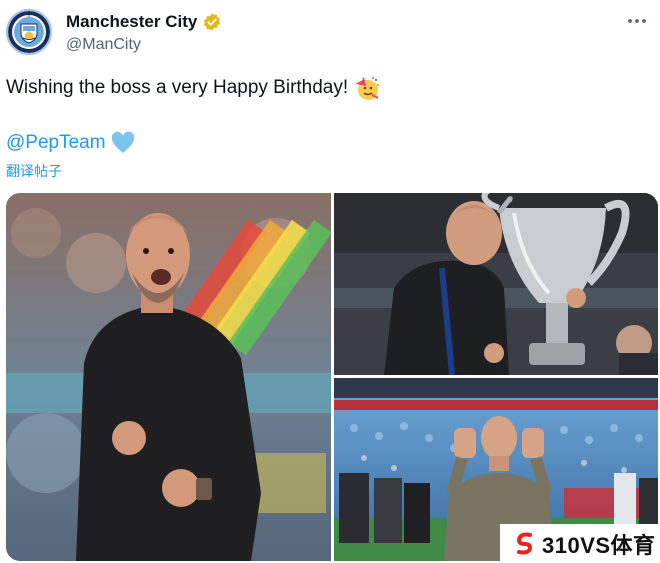  I want to click on party-face-emoji-icon, so click(368, 88).